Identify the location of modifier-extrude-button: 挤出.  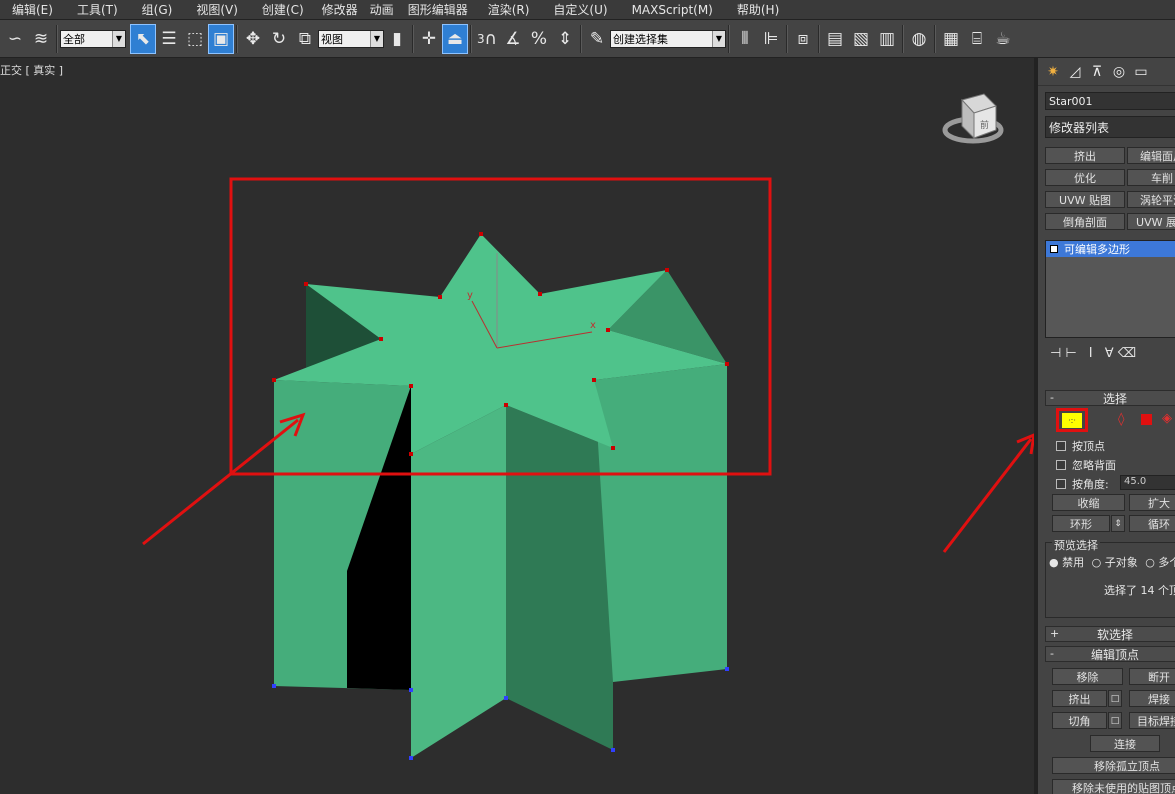
(1085, 155).